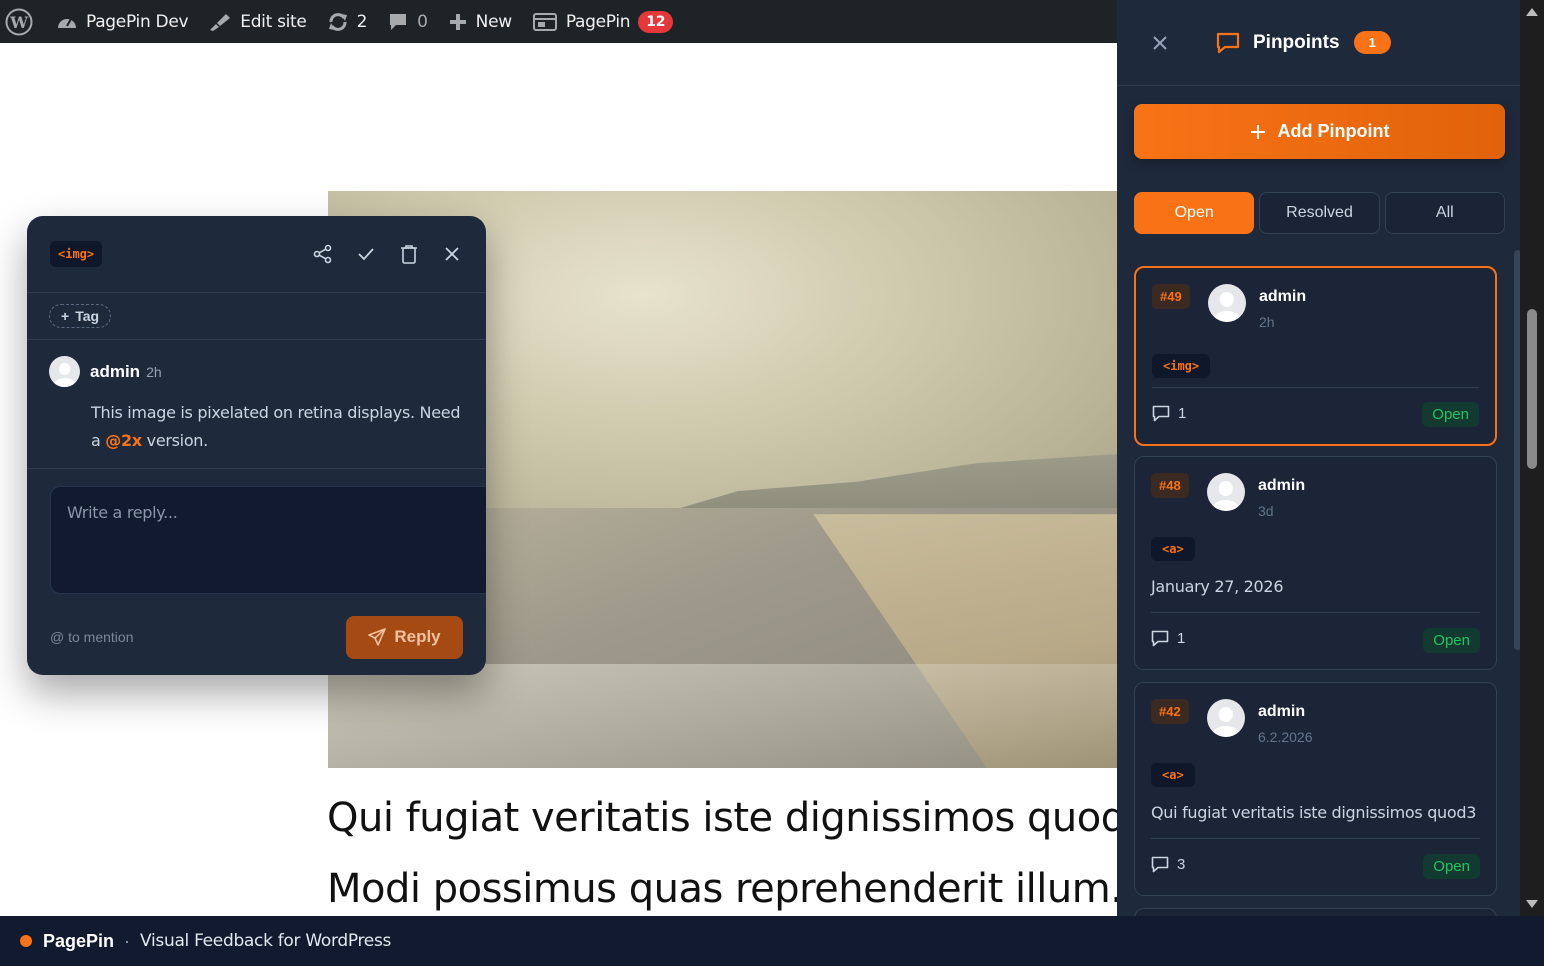 The height and width of the screenshot is (966, 1544). Describe the element at coordinates (1532, 904) in the screenshot. I see `scroll-down-arrow-icon` at that location.